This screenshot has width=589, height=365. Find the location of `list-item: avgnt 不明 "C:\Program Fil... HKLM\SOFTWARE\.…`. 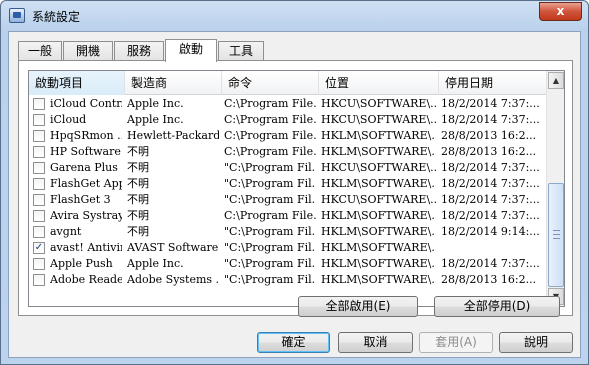

list-item: avgnt 不明 "C:\Program Fil... HKLM\SOFTWARE\.… is located at coordinates (288, 232).